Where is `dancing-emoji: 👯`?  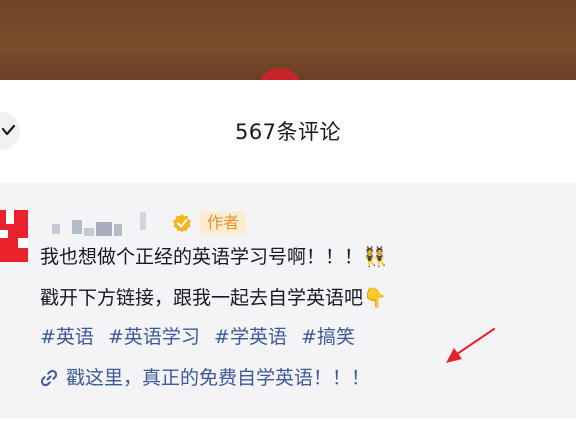 dancing-emoji: 👯 is located at coordinates (375, 257).